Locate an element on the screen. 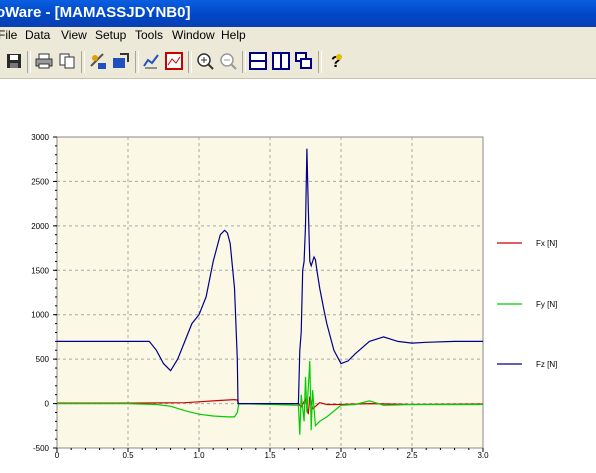 This screenshot has height=473, width=596. x-tick-label: 1.5 is located at coordinates (270, 455).